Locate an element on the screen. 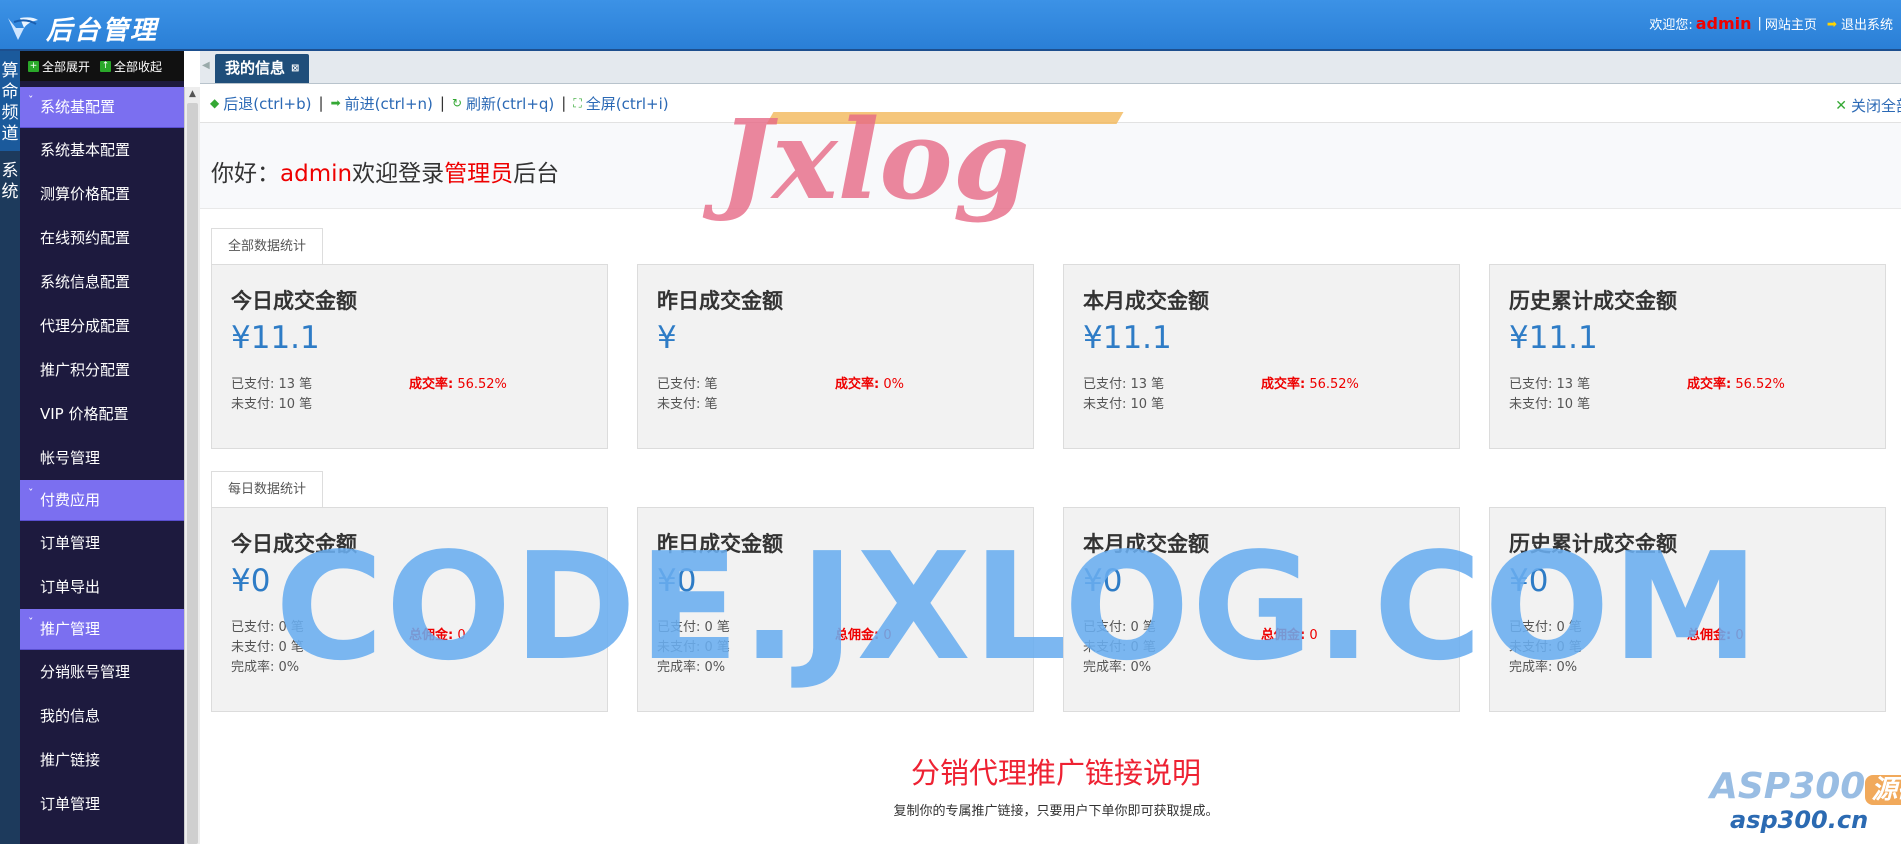 Image resolution: width=1901 pixels, height=844 pixels. channel-system: 系 统 is located at coordinates (10, 177).